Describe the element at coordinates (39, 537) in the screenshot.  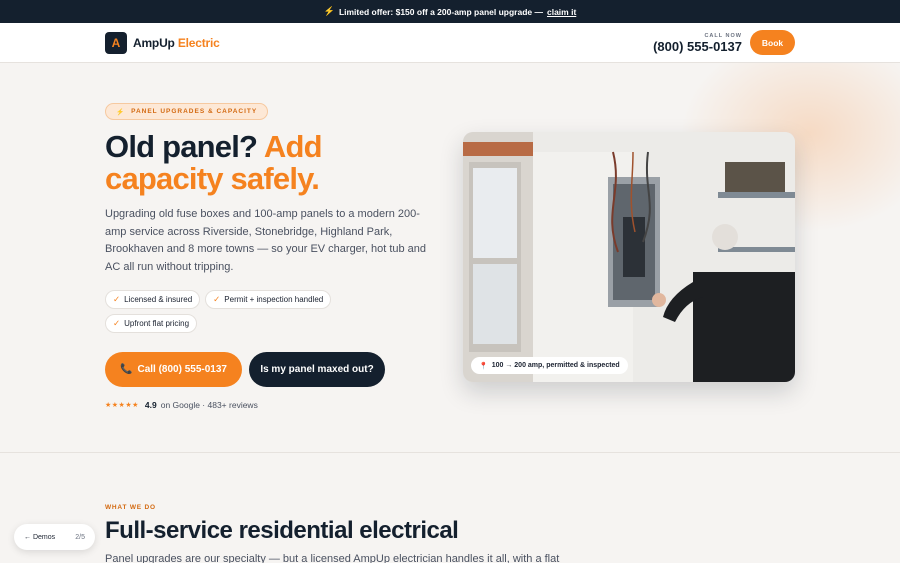
I see `demos-back-link: ← Demos` at that location.